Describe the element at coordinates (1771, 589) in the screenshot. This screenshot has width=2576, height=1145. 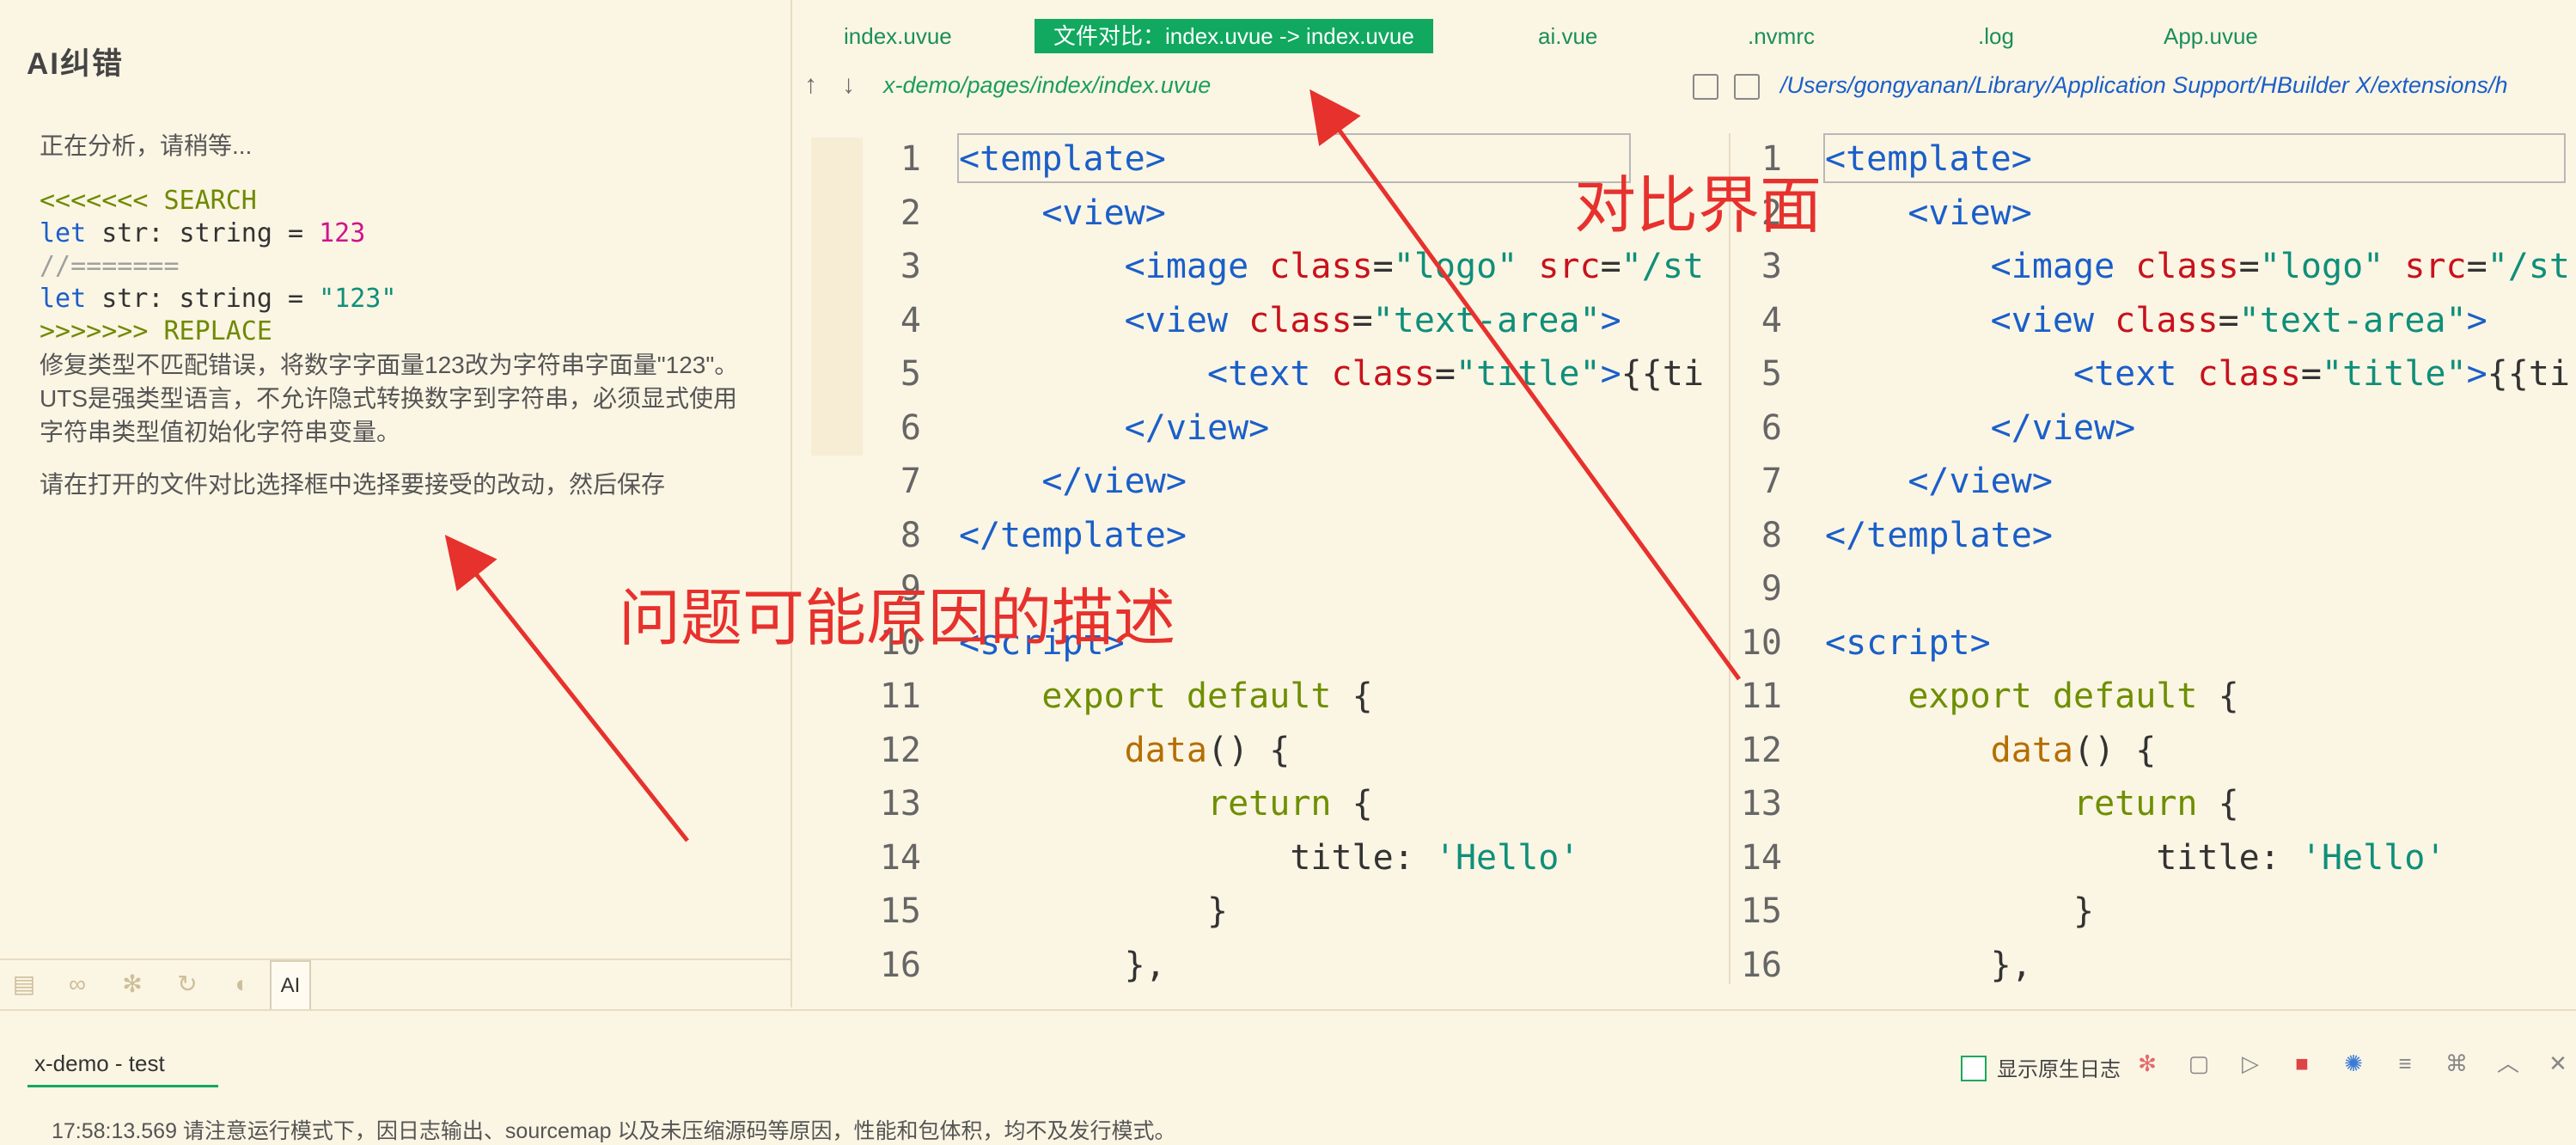
I see `line-number: 9` at that location.